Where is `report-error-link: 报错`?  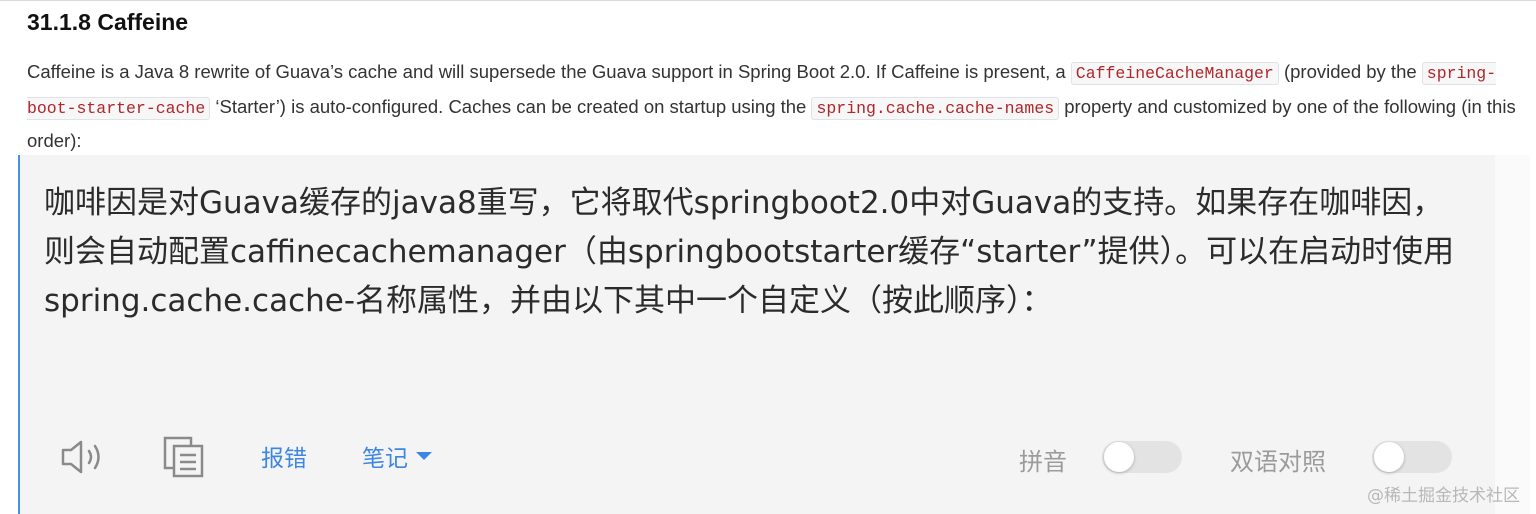 report-error-link: 报错 is located at coordinates (284, 456).